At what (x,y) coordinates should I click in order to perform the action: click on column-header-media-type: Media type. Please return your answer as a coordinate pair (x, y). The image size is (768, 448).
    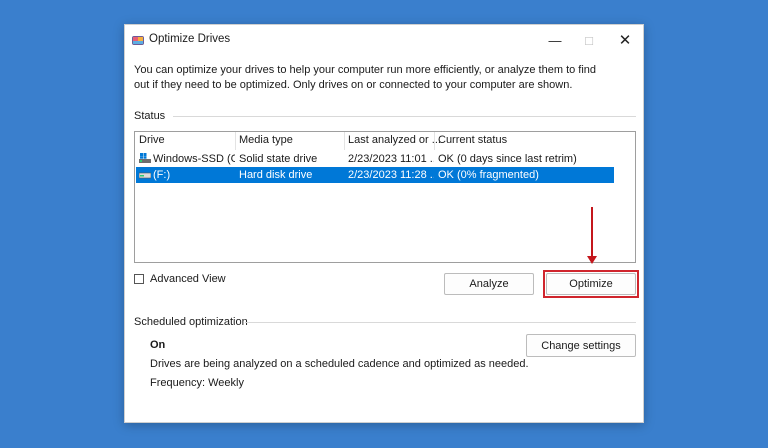
    Looking at the image, I should click on (266, 140).